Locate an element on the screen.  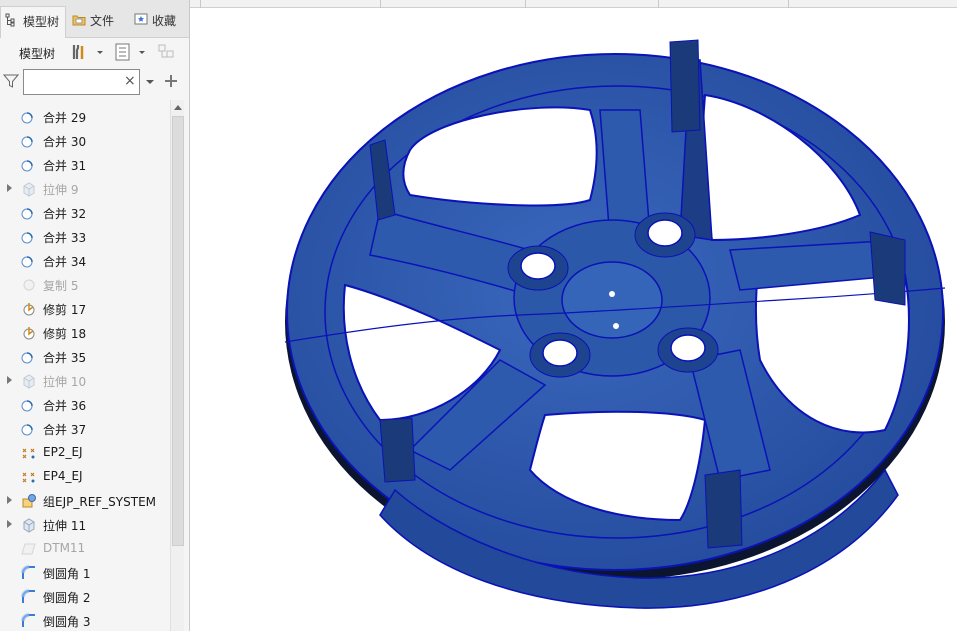
search-bar: × is located at coordinates (94, 82).